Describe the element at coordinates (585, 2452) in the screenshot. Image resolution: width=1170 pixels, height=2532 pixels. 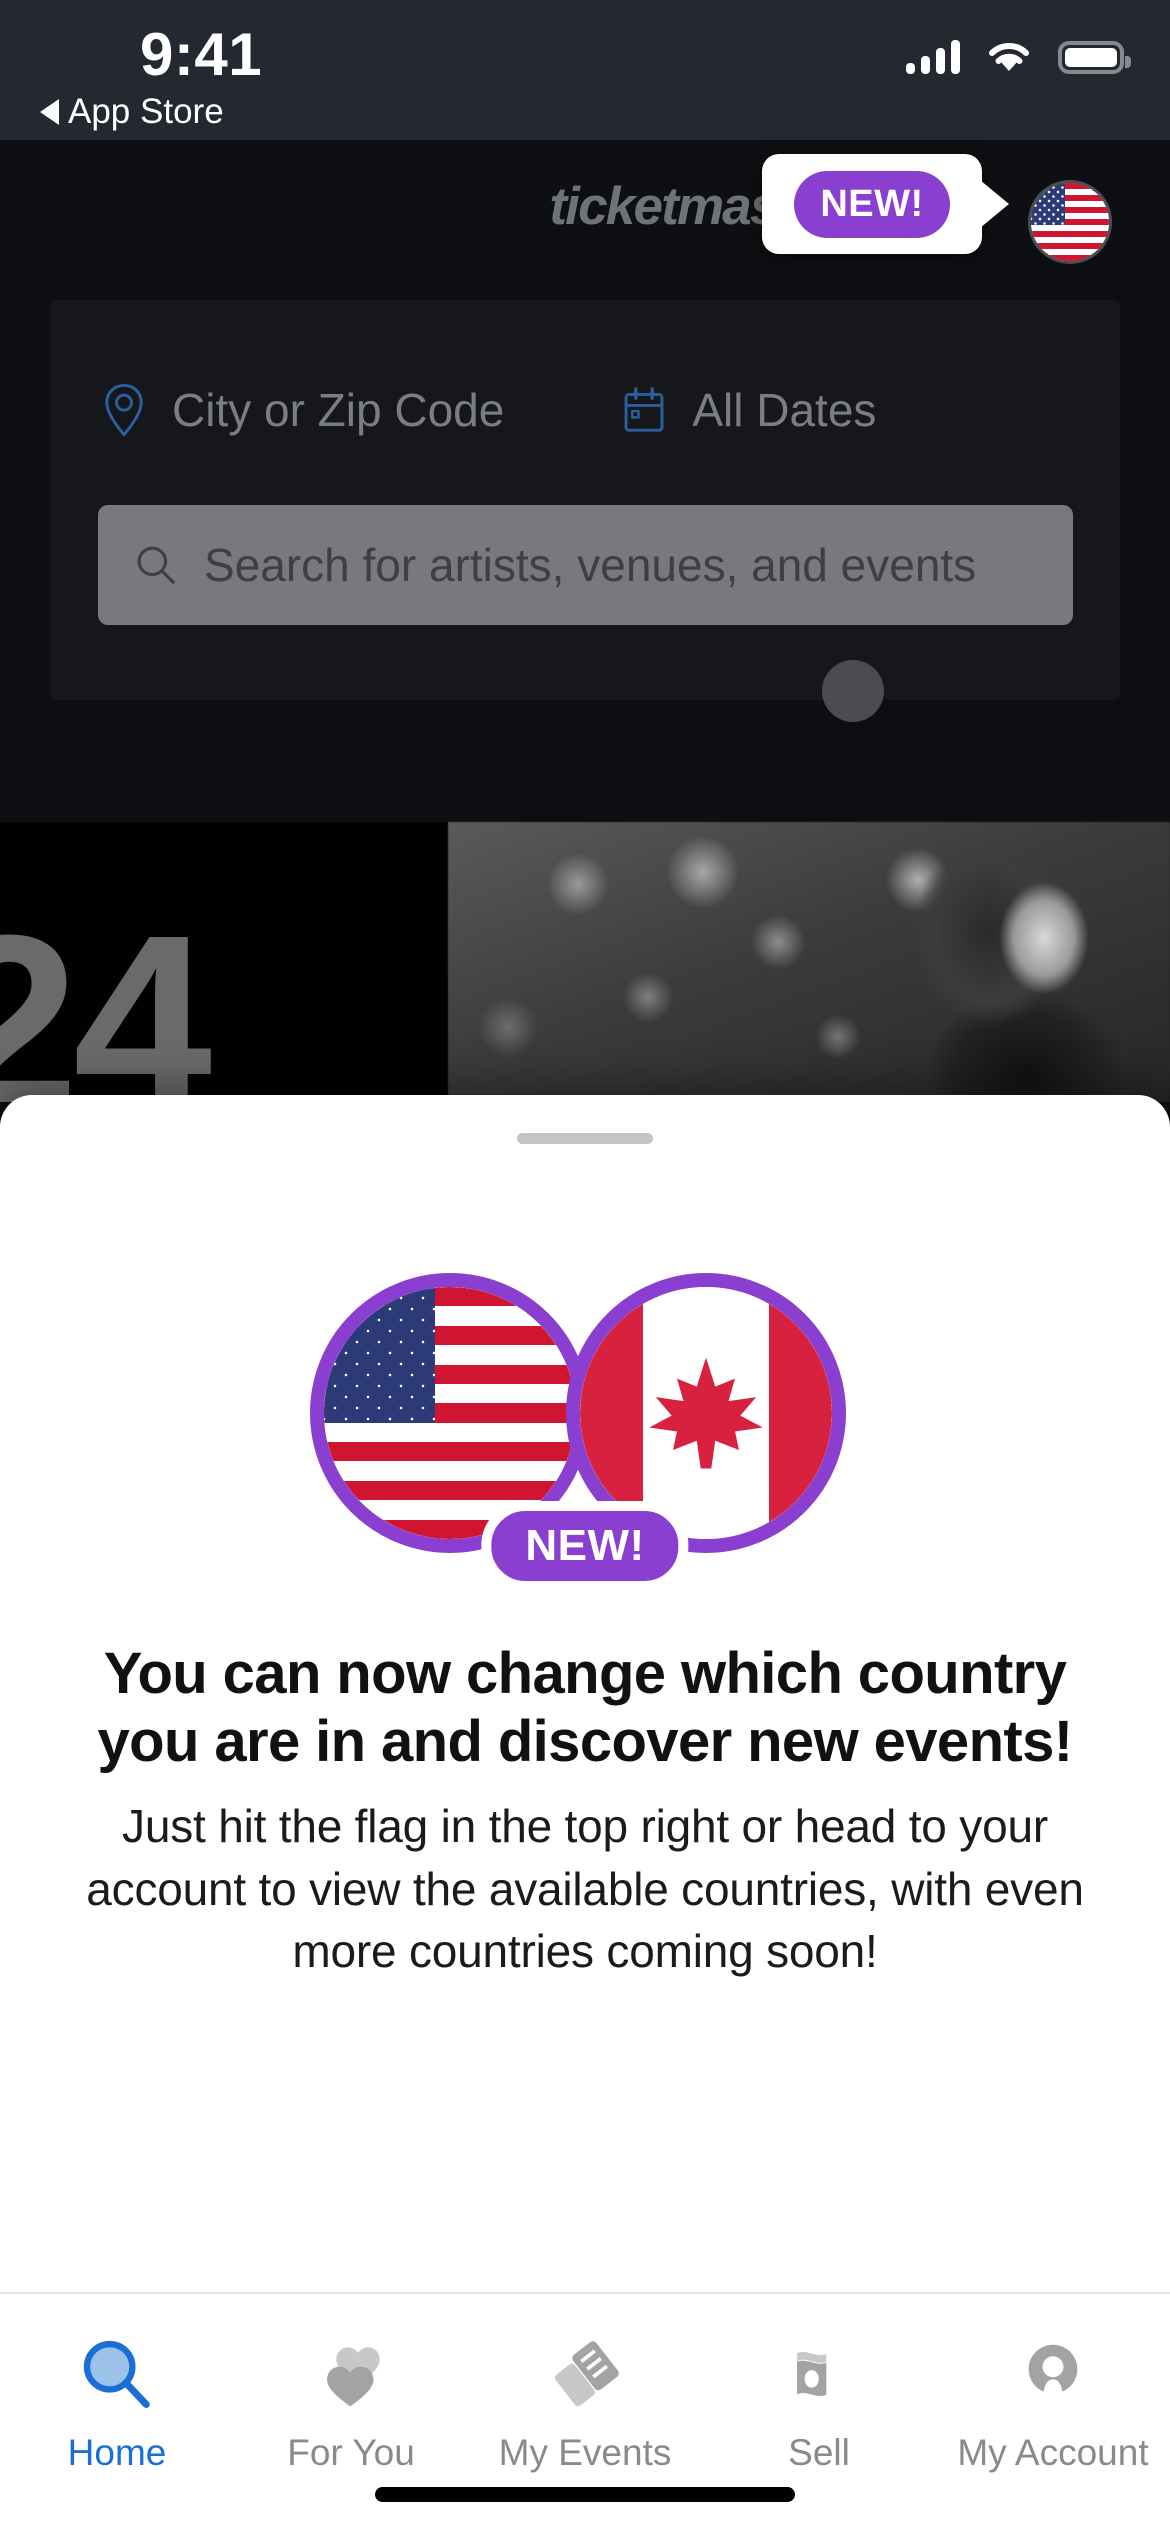
I see `tab-label: My Events` at that location.